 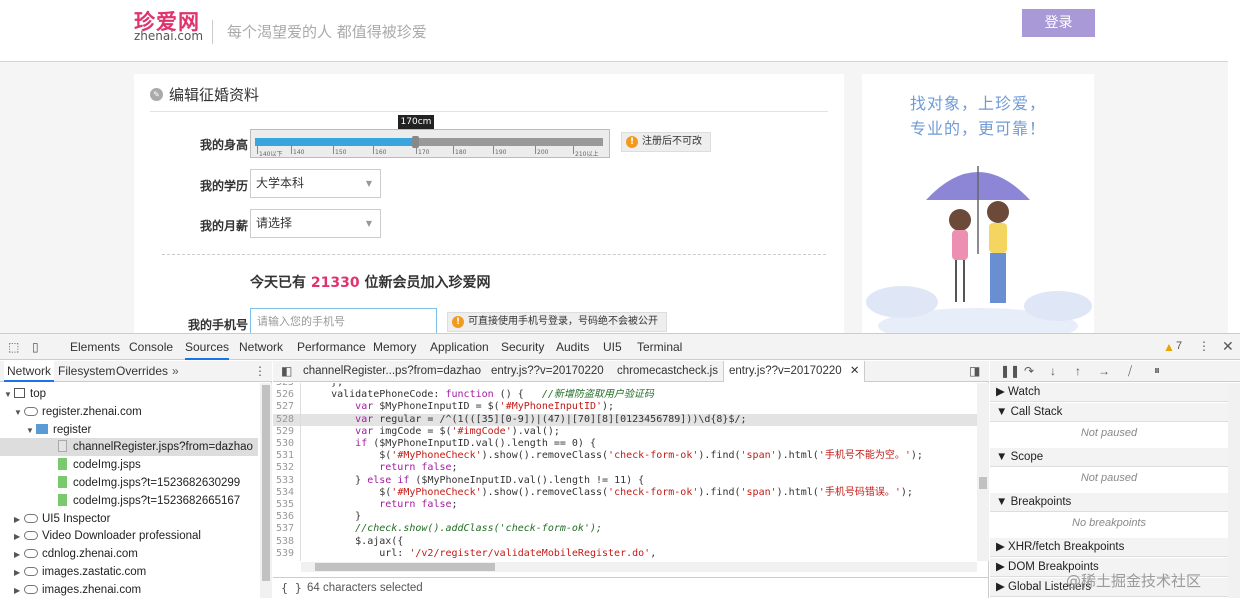 What do you see at coordinates (1109, 547) in the screenshot?
I see `debugger-section-xhr-fetch-breakpoints: ▶ XHR/fetch Breakpoints` at bounding box center [1109, 547].